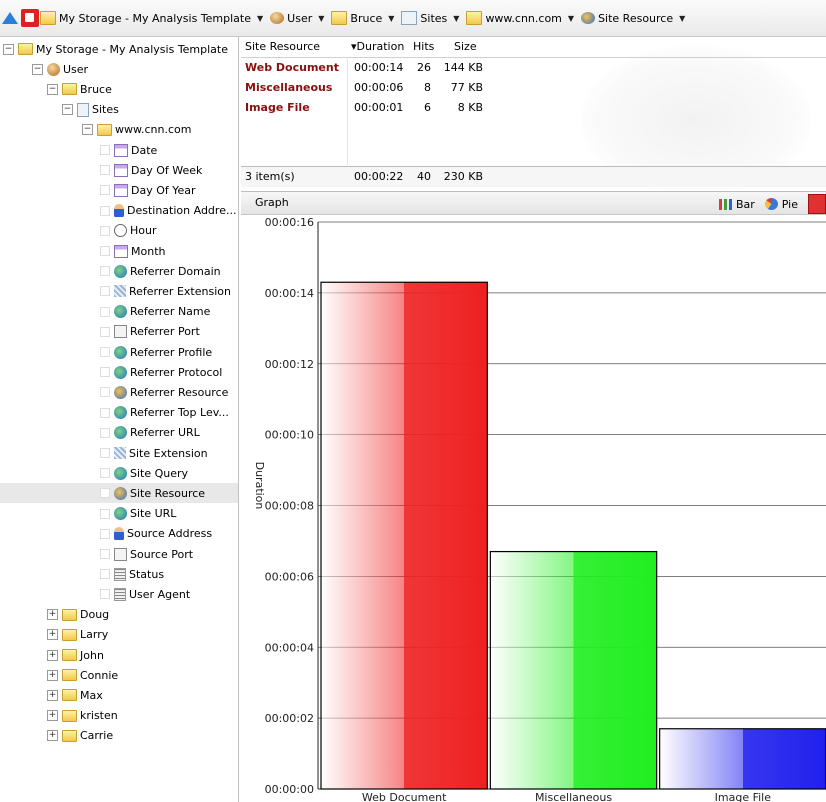 Image resolution: width=826 pixels, height=802 pixels. I want to click on bar-chart-button: Bar, so click(736, 204).